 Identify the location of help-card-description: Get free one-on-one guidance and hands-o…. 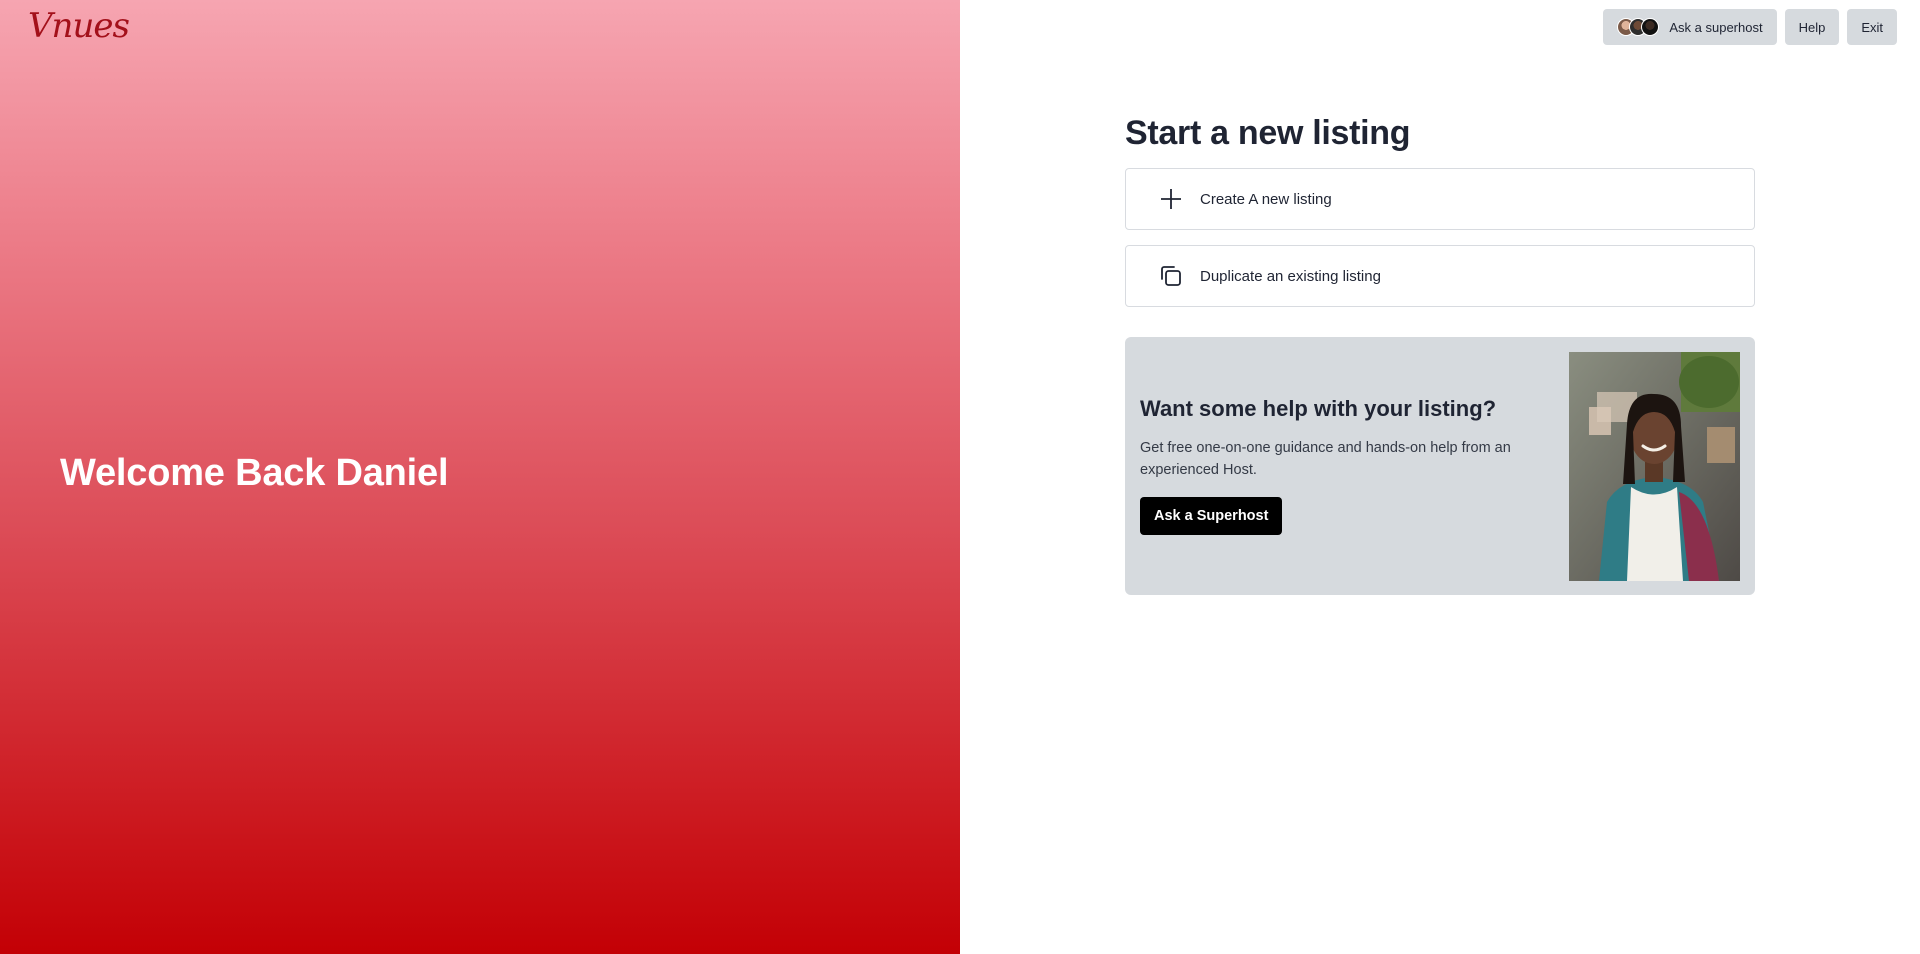
(1325, 459).